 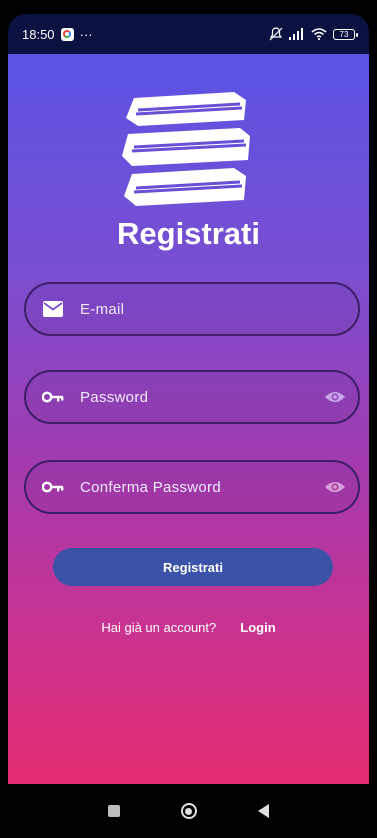 I want to click on login-prompt-row: Hai già un account? Login, so click(x=188, y=627).